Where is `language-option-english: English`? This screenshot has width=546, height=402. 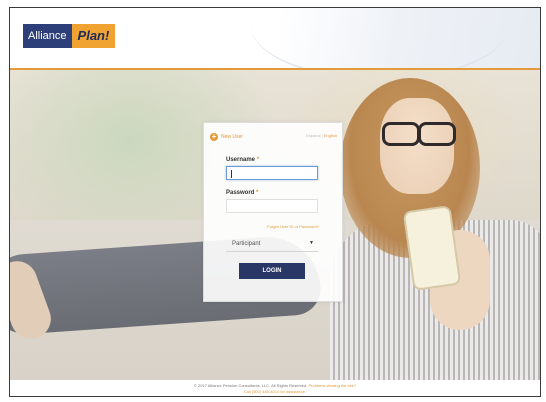 language-option-english: English is located at coordinates (330, 135).